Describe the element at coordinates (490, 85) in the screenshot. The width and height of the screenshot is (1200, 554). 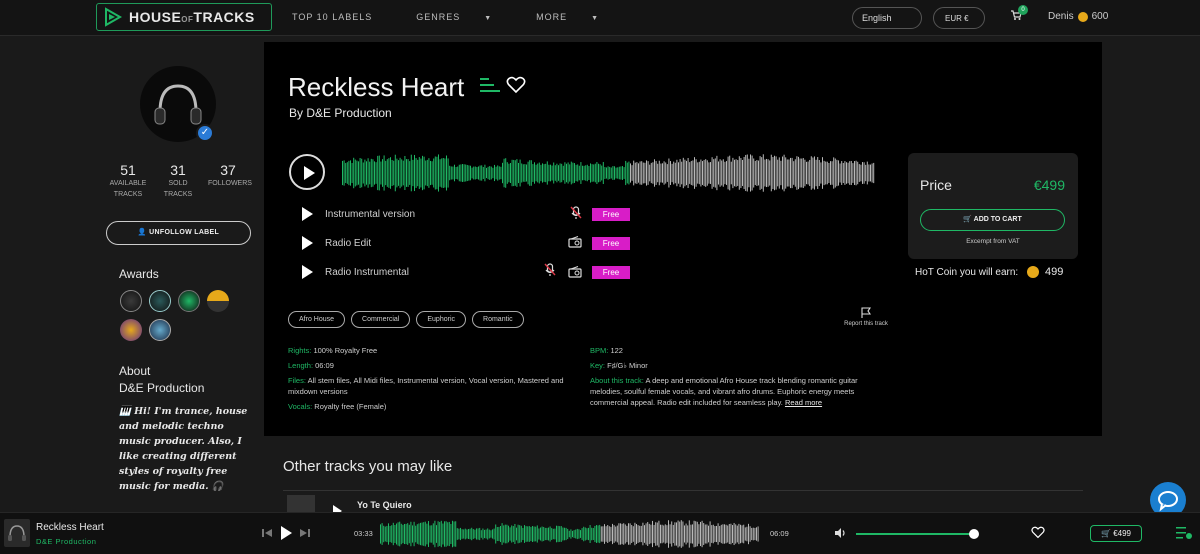
I see `add-to-queue-icon` at that location.